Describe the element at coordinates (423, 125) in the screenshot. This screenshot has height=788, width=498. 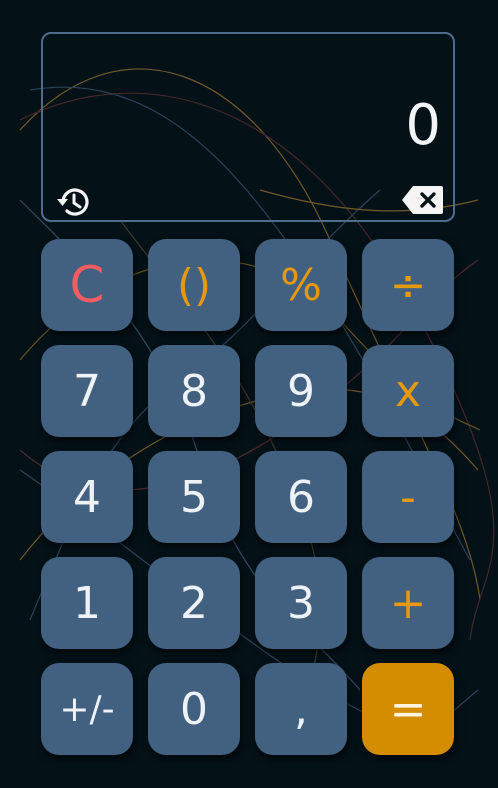
I see `display-value: 0` at that location.